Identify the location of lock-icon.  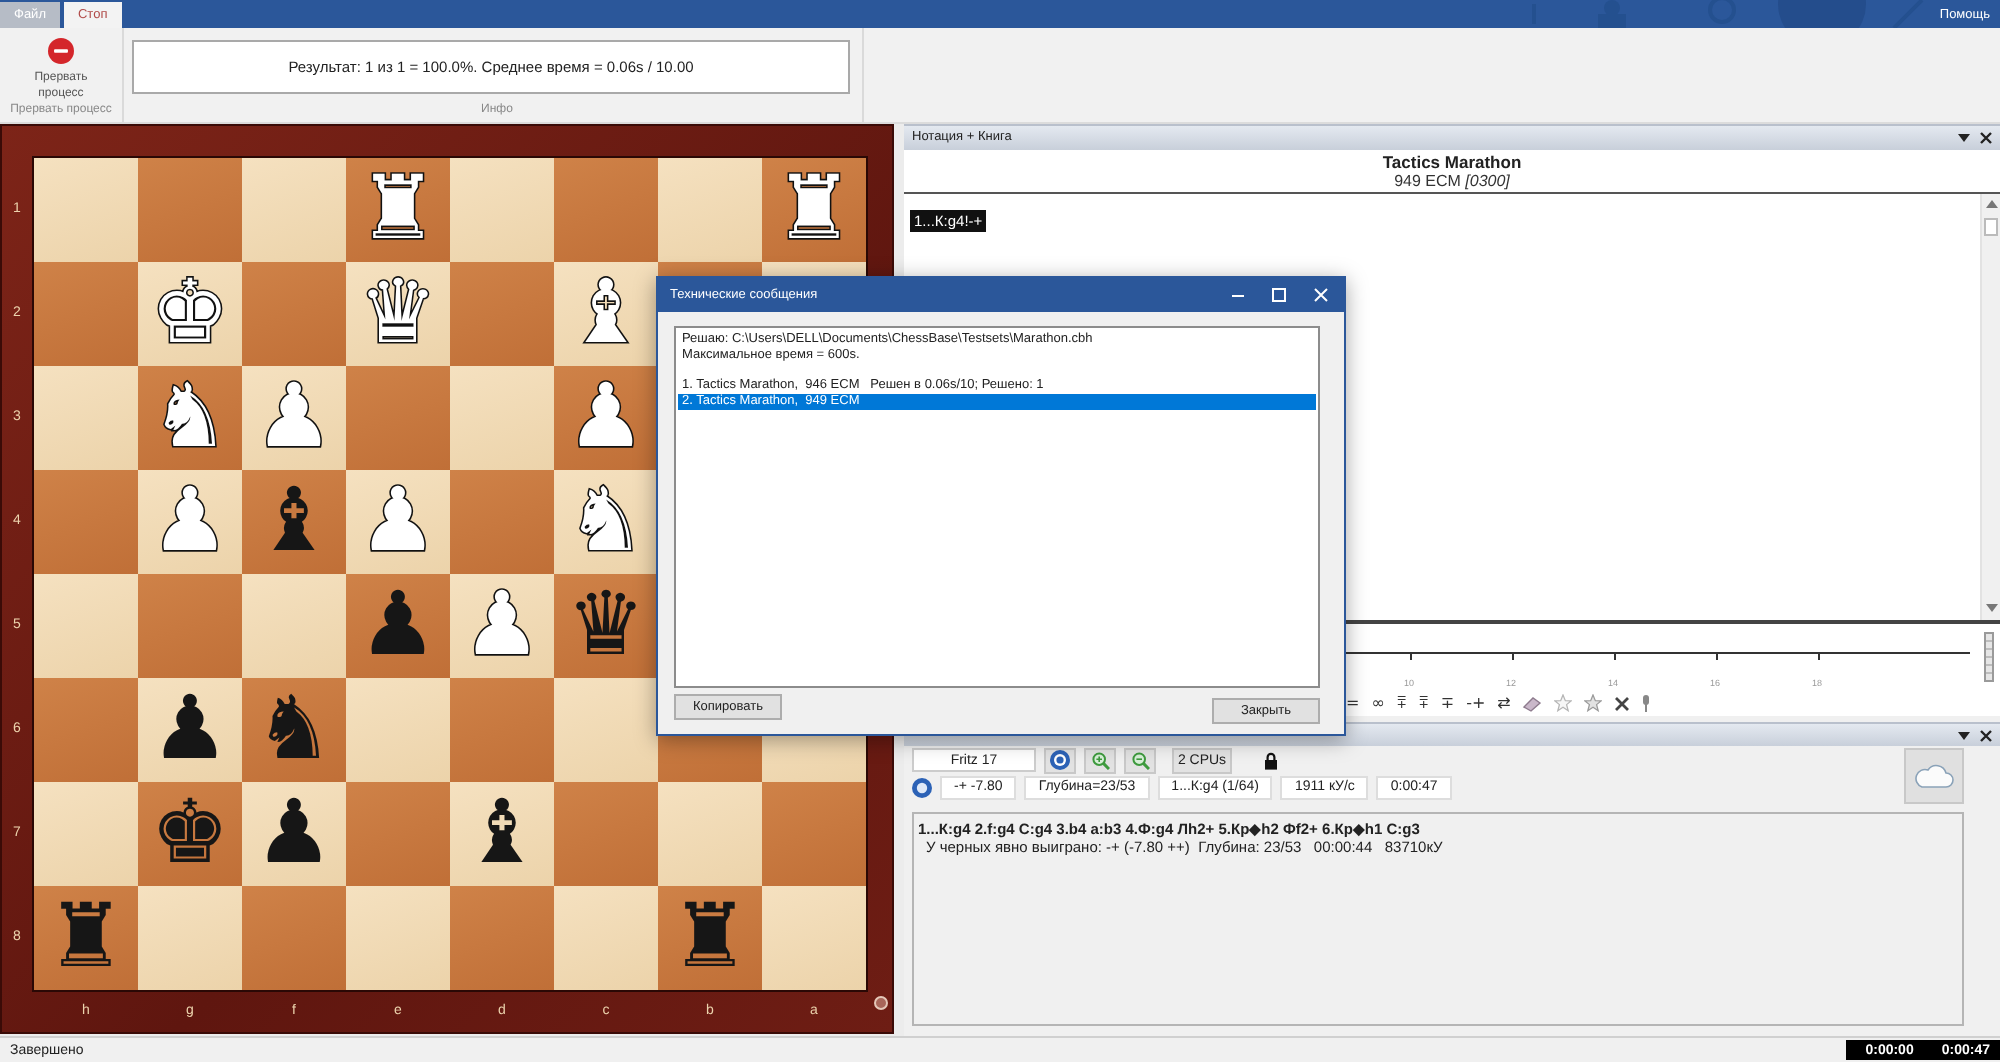
(1271, 760).